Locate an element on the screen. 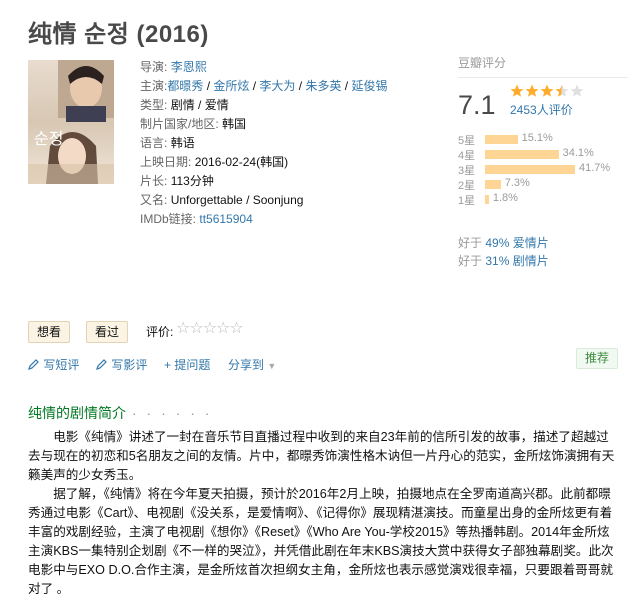 The width and height of the screenshot is (632, 599). info-release-date: 上映日期: 2016-02-24(韩国) is located at coordinates (263, 162).